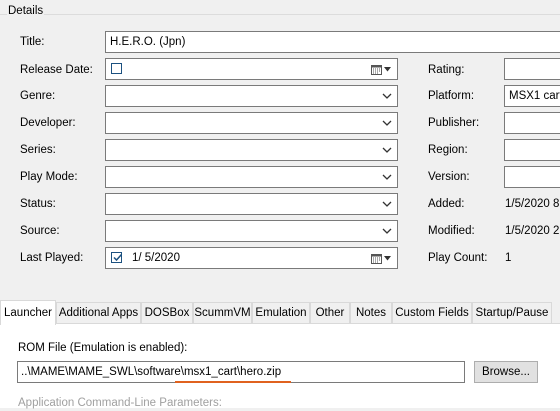 This screenshot has width=560, height=411. Describe the element at coordinates (32, 42) in the screenshot. I see `title-label: Title:` at that location.